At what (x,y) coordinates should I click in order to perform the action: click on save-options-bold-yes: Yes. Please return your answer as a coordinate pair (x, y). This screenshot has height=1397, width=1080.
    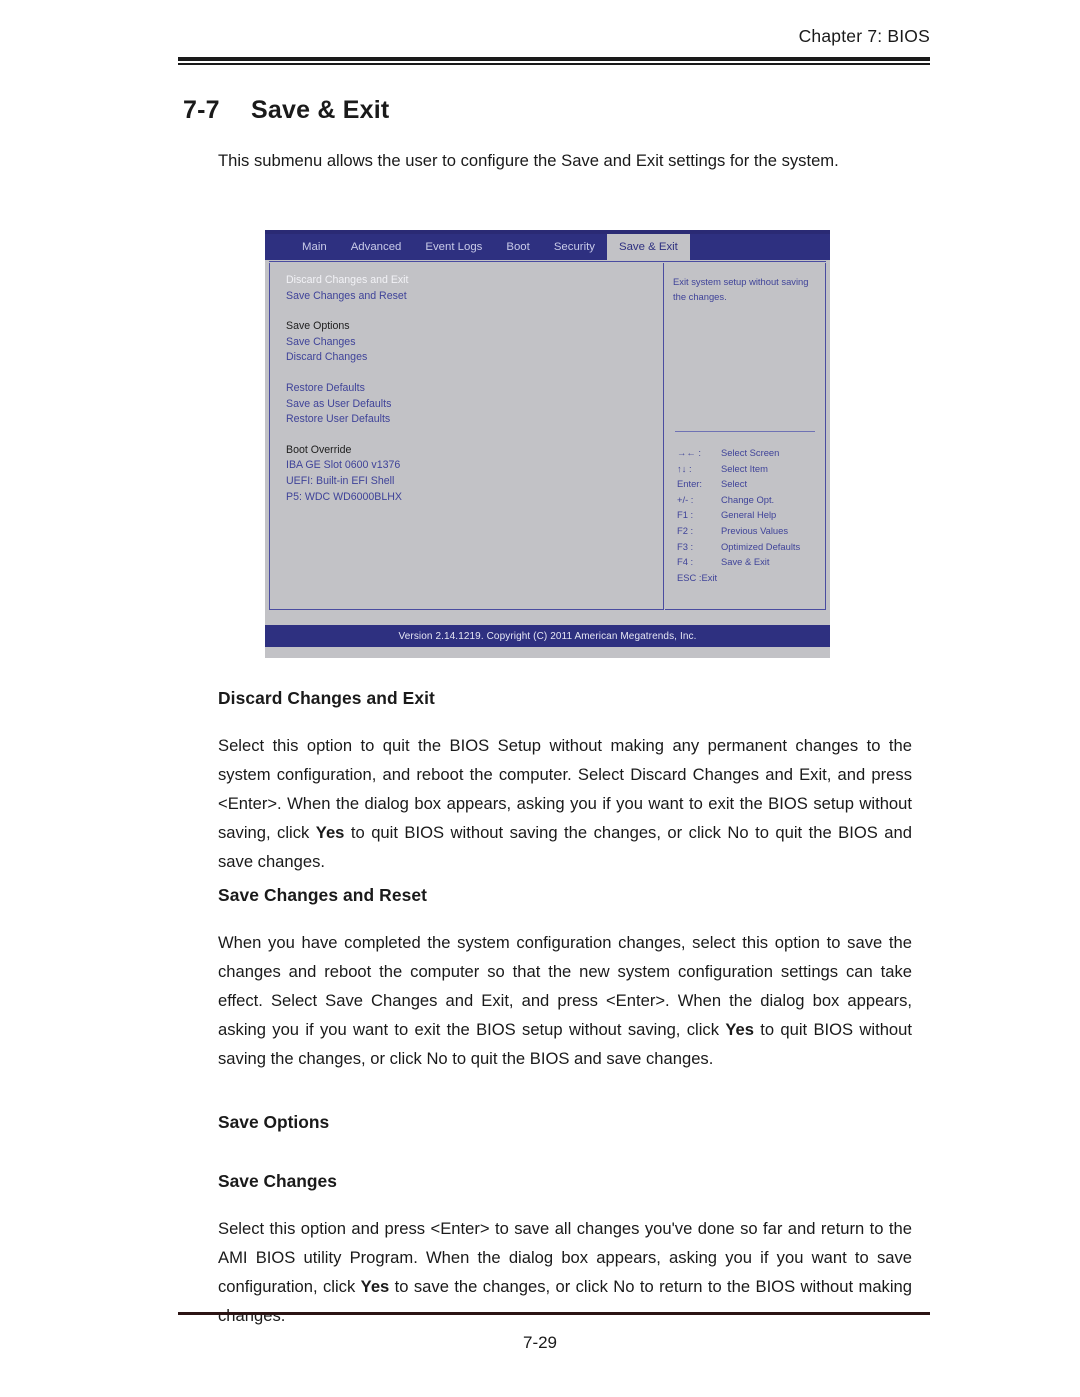
    Looking at the image, I should click on (375, 1286).